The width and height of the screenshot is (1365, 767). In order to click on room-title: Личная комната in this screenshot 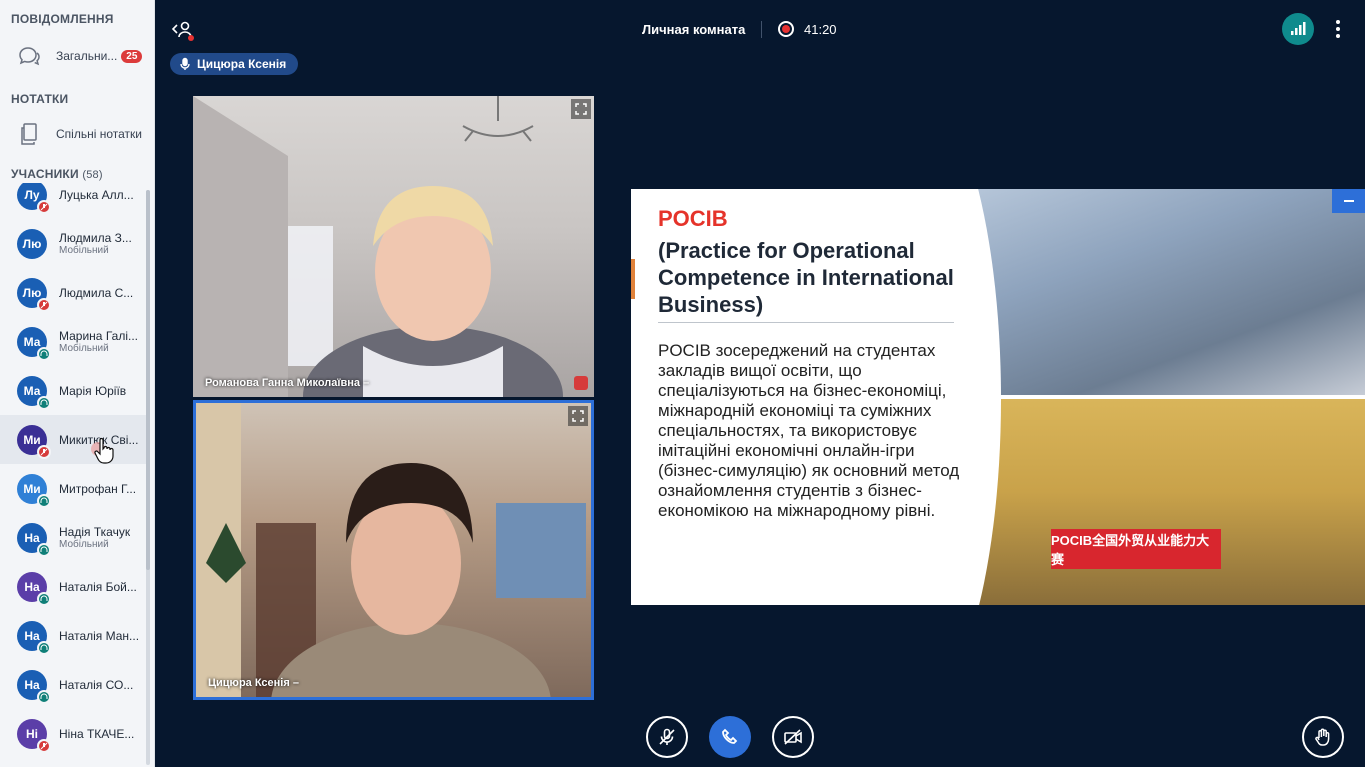, I will do `click(694, 29)`.